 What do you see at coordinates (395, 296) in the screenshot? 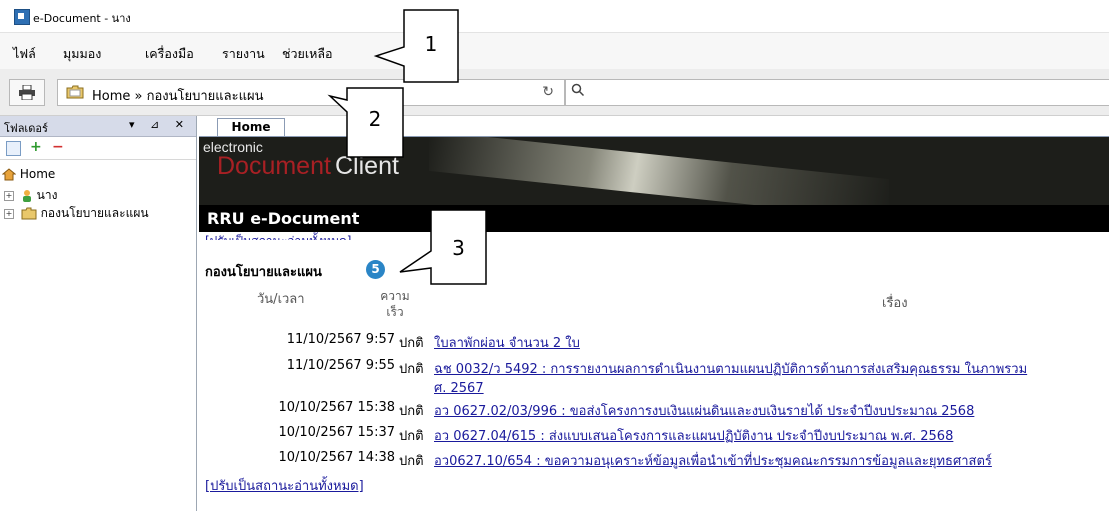
I see `column-header-speed-line1: ความ` at bounding box center [395, 296].